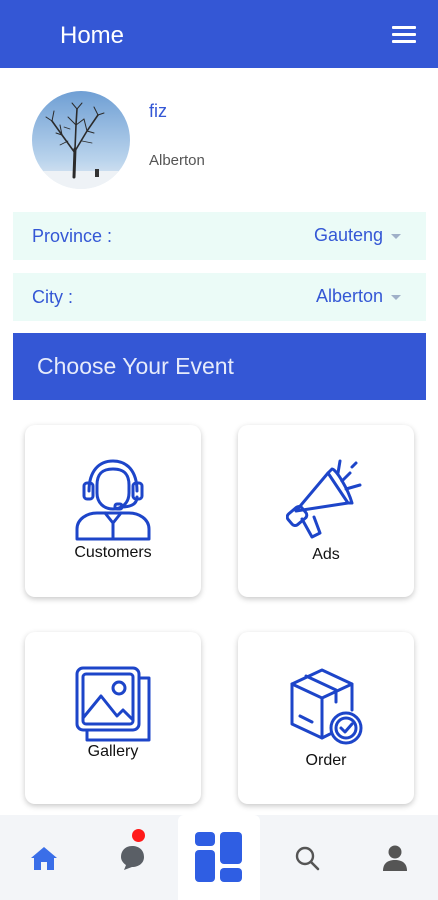 The width and height of the screenshot is (438, 900). What do you see at coordinates (92, 35) in the screenshot?
I see `page-title: Home` at bounding box center [92, 35].